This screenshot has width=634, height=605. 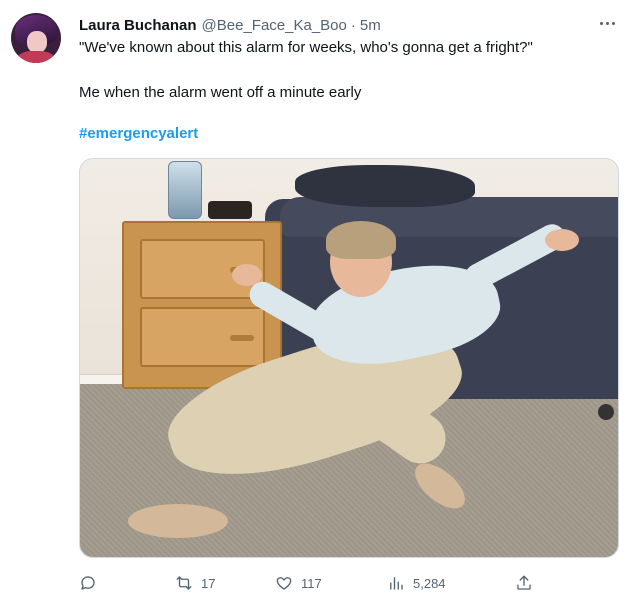 What do you see at coordinates (138, 25) in the screenshot?
I see `author-name: Laura Buchanan` at bounding box center [138, 25].